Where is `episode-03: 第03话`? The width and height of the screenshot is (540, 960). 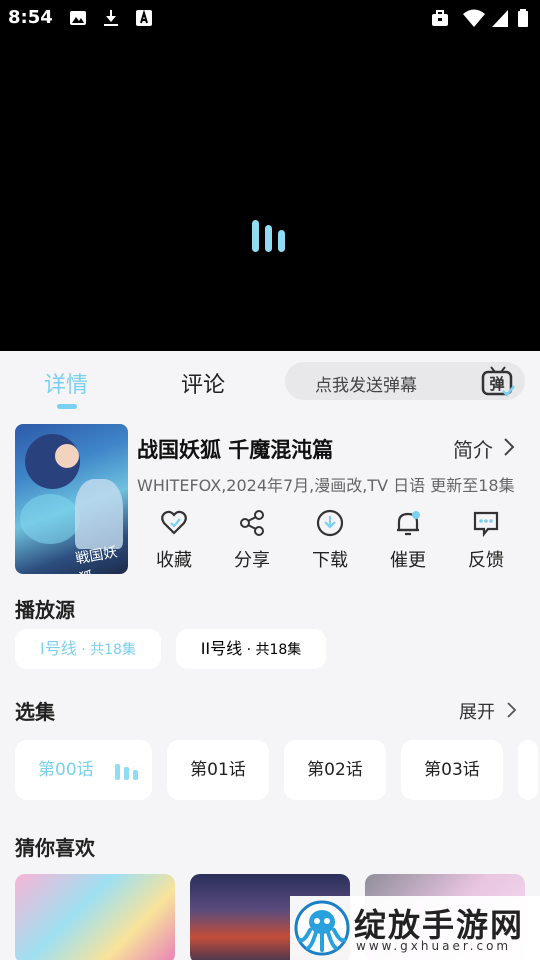 episode-03: 第03话 is located at coordinates (452, 770).